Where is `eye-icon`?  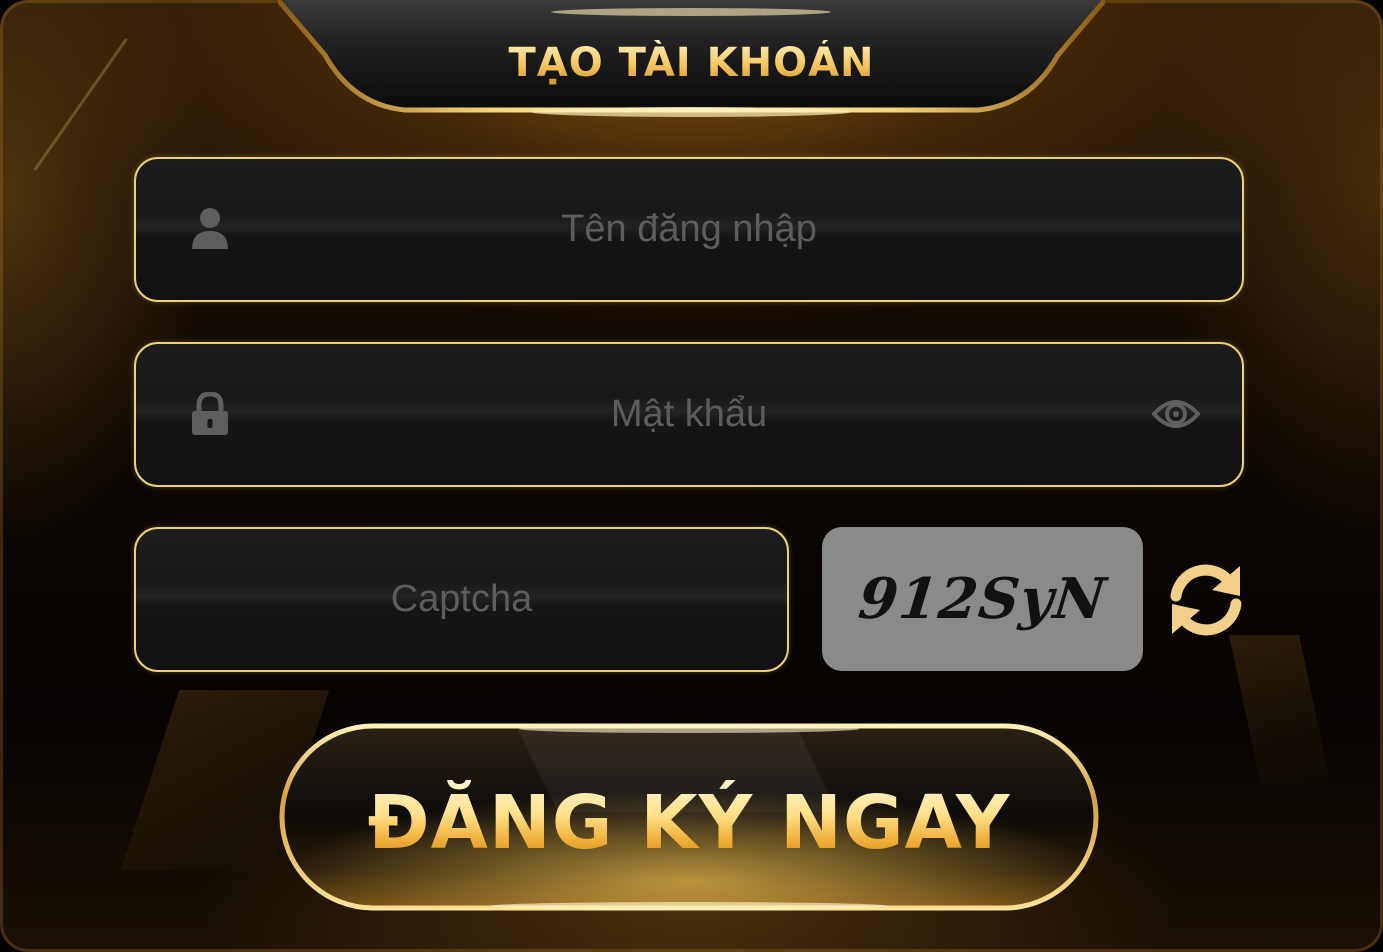
eye-icon is located at coordinates (1176, 414).